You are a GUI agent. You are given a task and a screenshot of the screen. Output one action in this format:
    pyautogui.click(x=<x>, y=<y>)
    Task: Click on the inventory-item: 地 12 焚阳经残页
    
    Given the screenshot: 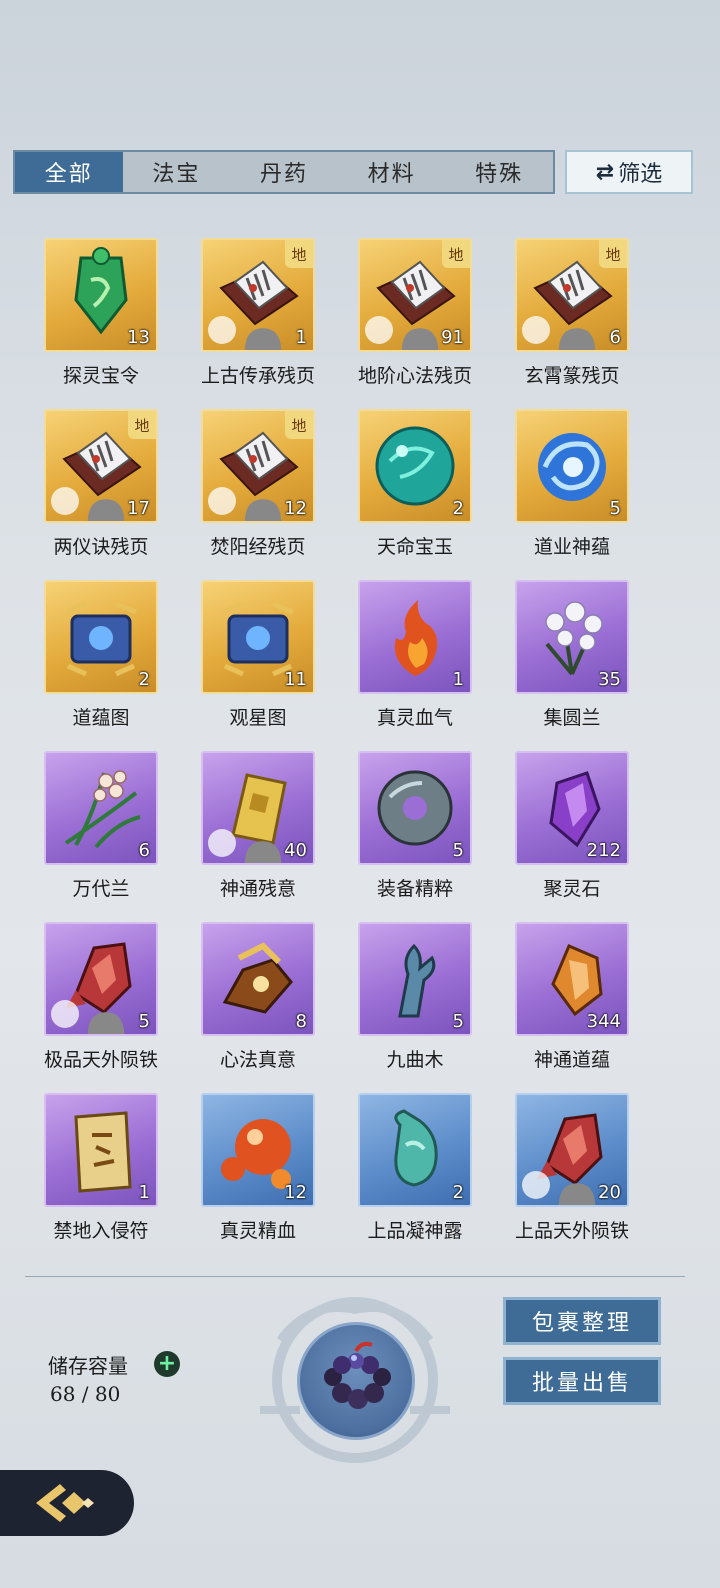 What is the action you would take?
    pyautogui.click(x=252, y=489)
    